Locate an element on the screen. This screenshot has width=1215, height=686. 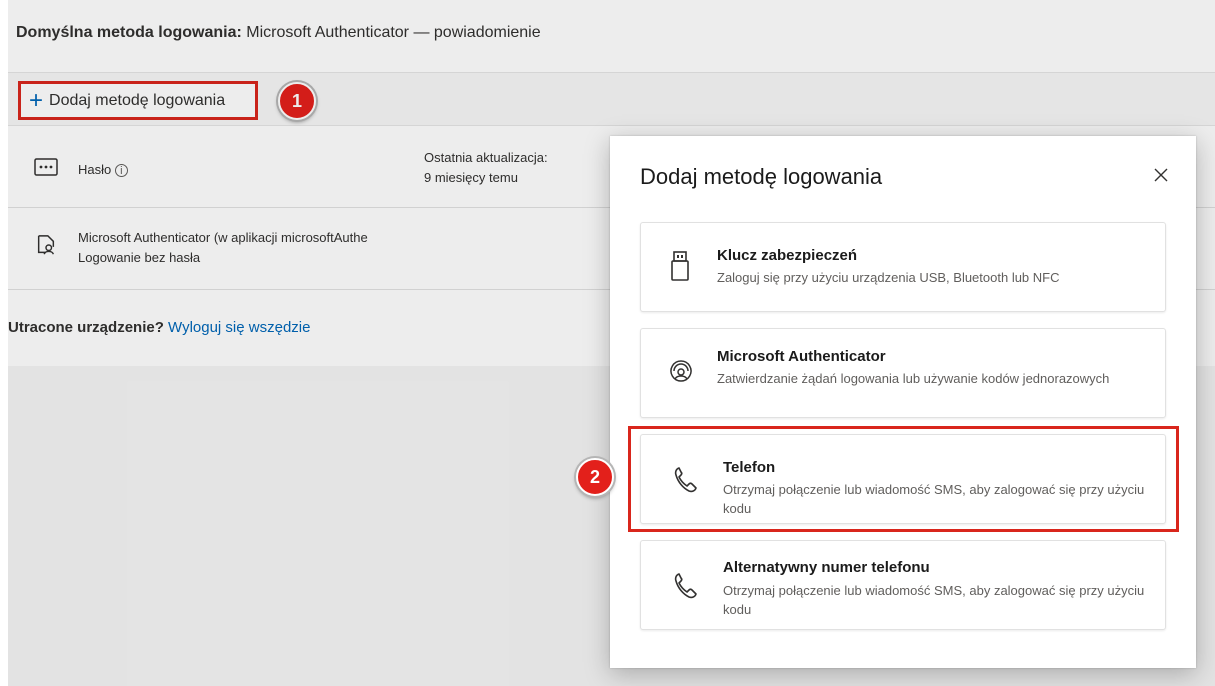
authenticator-icon is located at coordinates (681, 371).